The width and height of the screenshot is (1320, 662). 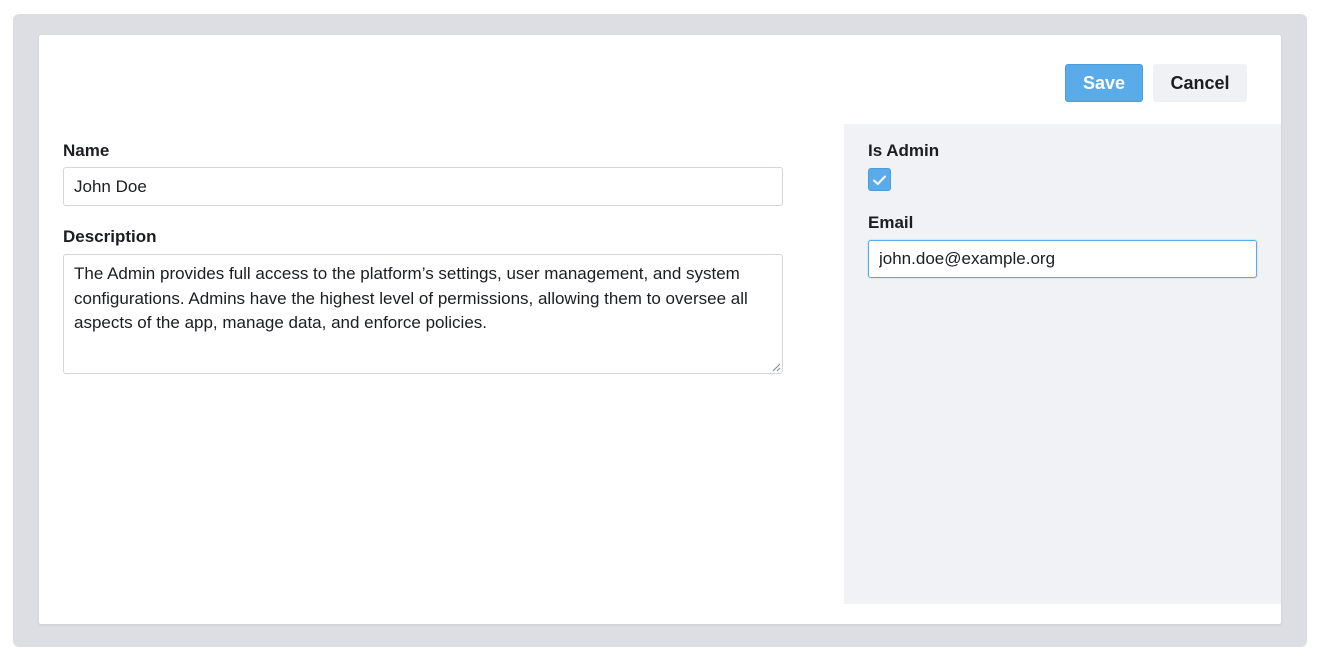 I want to click on is-admin-label: Is Admin, so click(x=904, y=150).